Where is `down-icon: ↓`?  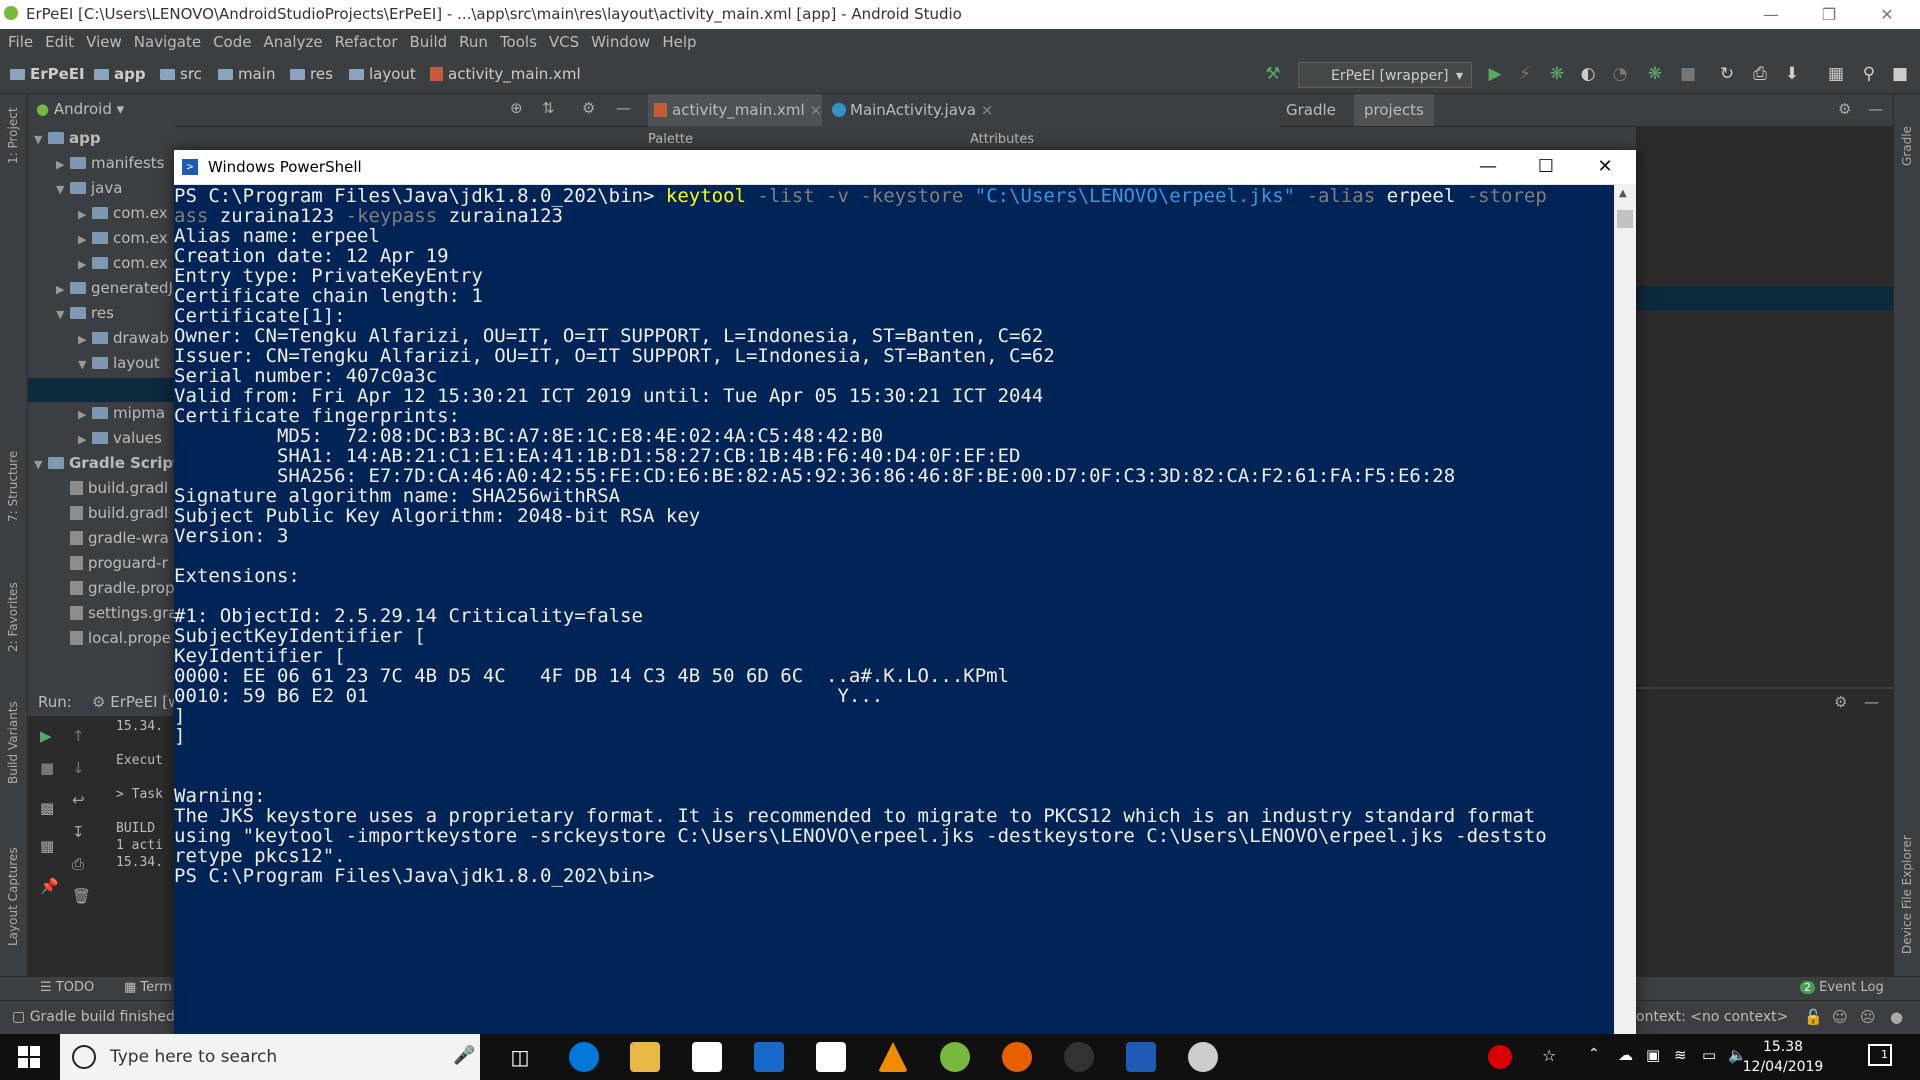
down-icon: ↓ is located at coordinates (78, 768).